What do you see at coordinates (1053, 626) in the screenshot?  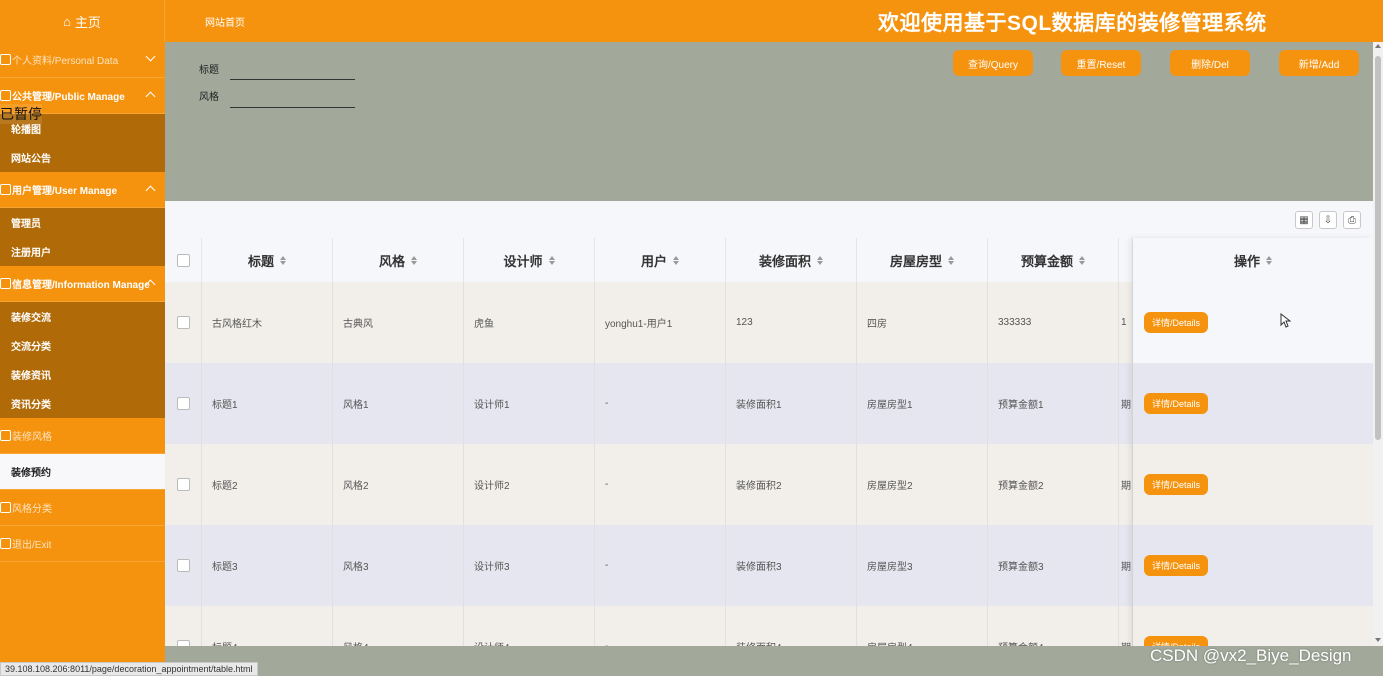 I see `cell-budget: 预算金额4` at bounding box center [1053, 626].